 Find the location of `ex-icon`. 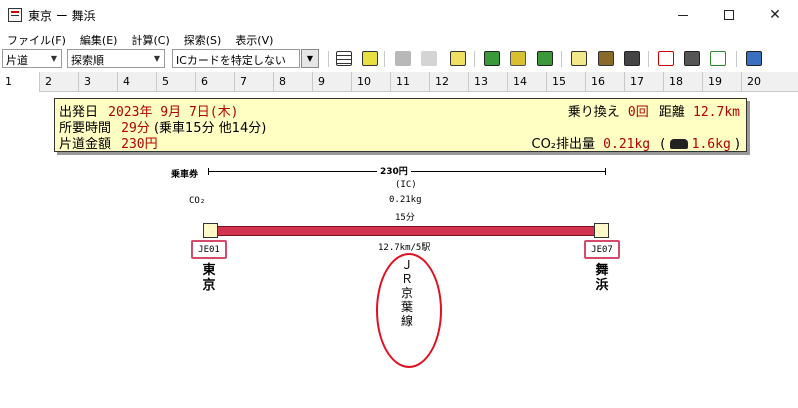

ex-icon is located at coordinates (429, 58).